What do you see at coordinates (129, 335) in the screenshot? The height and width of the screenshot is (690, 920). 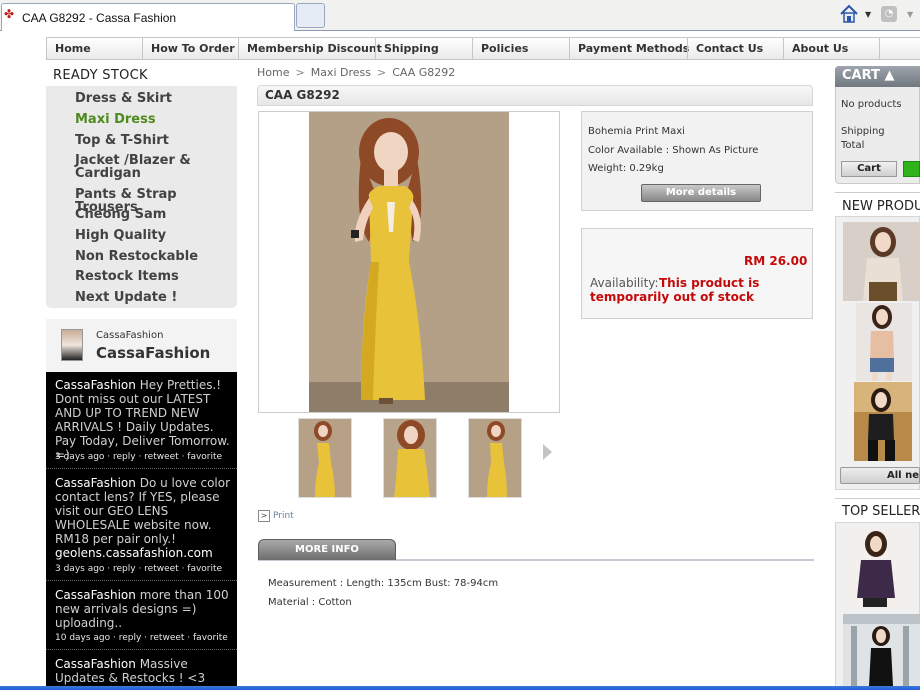 I see `twitter-handle: CassaFashion` at bounding box center [129, 335].